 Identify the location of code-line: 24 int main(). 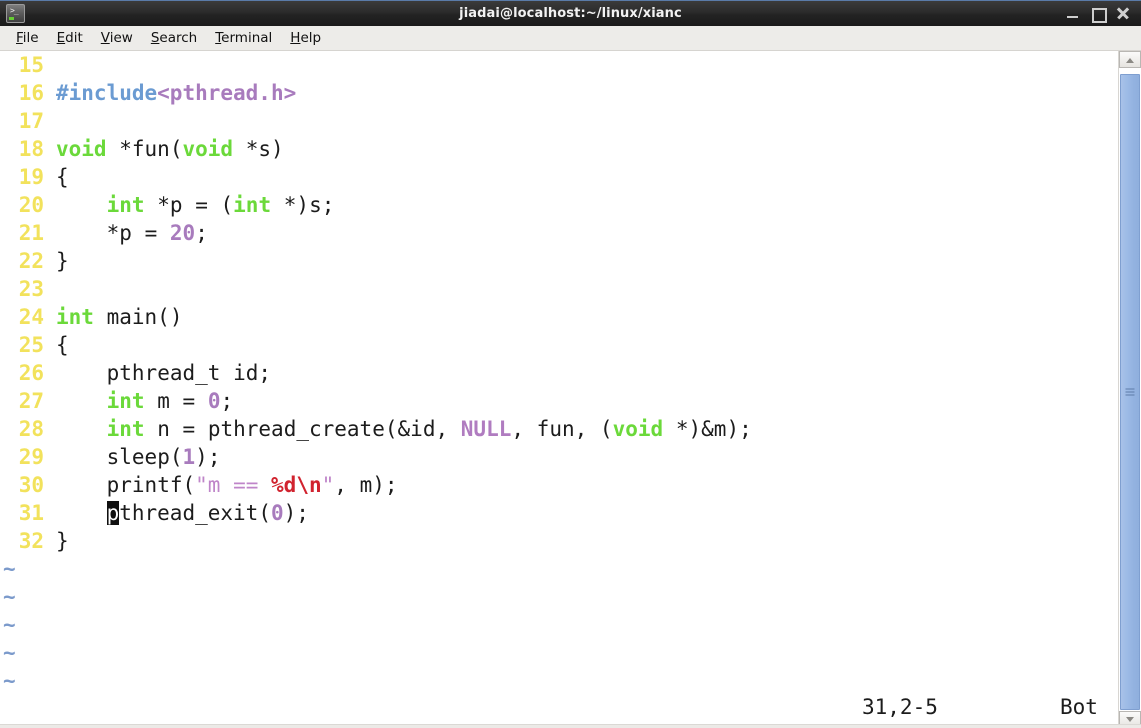
(570, 317).